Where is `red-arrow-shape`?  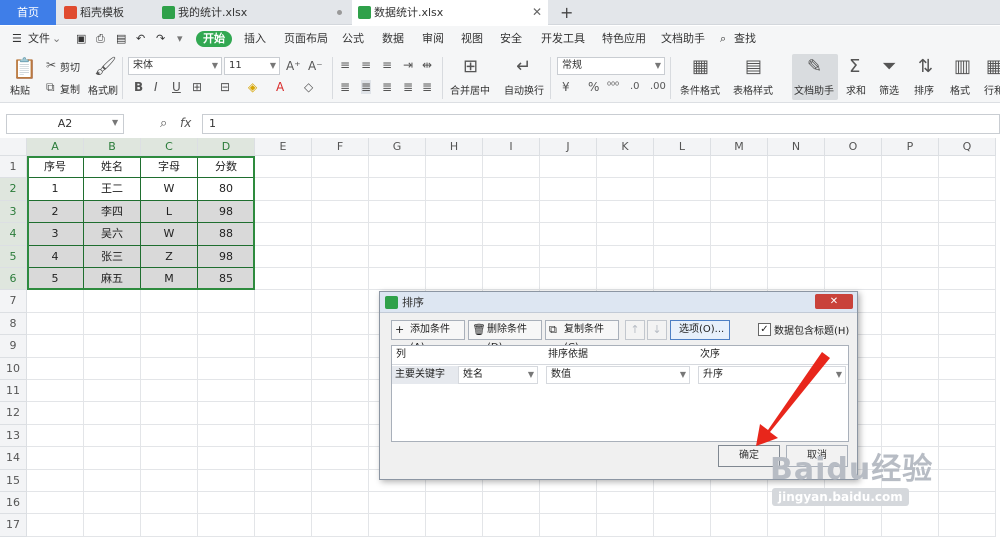 red-arrow-shape is located at coordinates (793, 399).